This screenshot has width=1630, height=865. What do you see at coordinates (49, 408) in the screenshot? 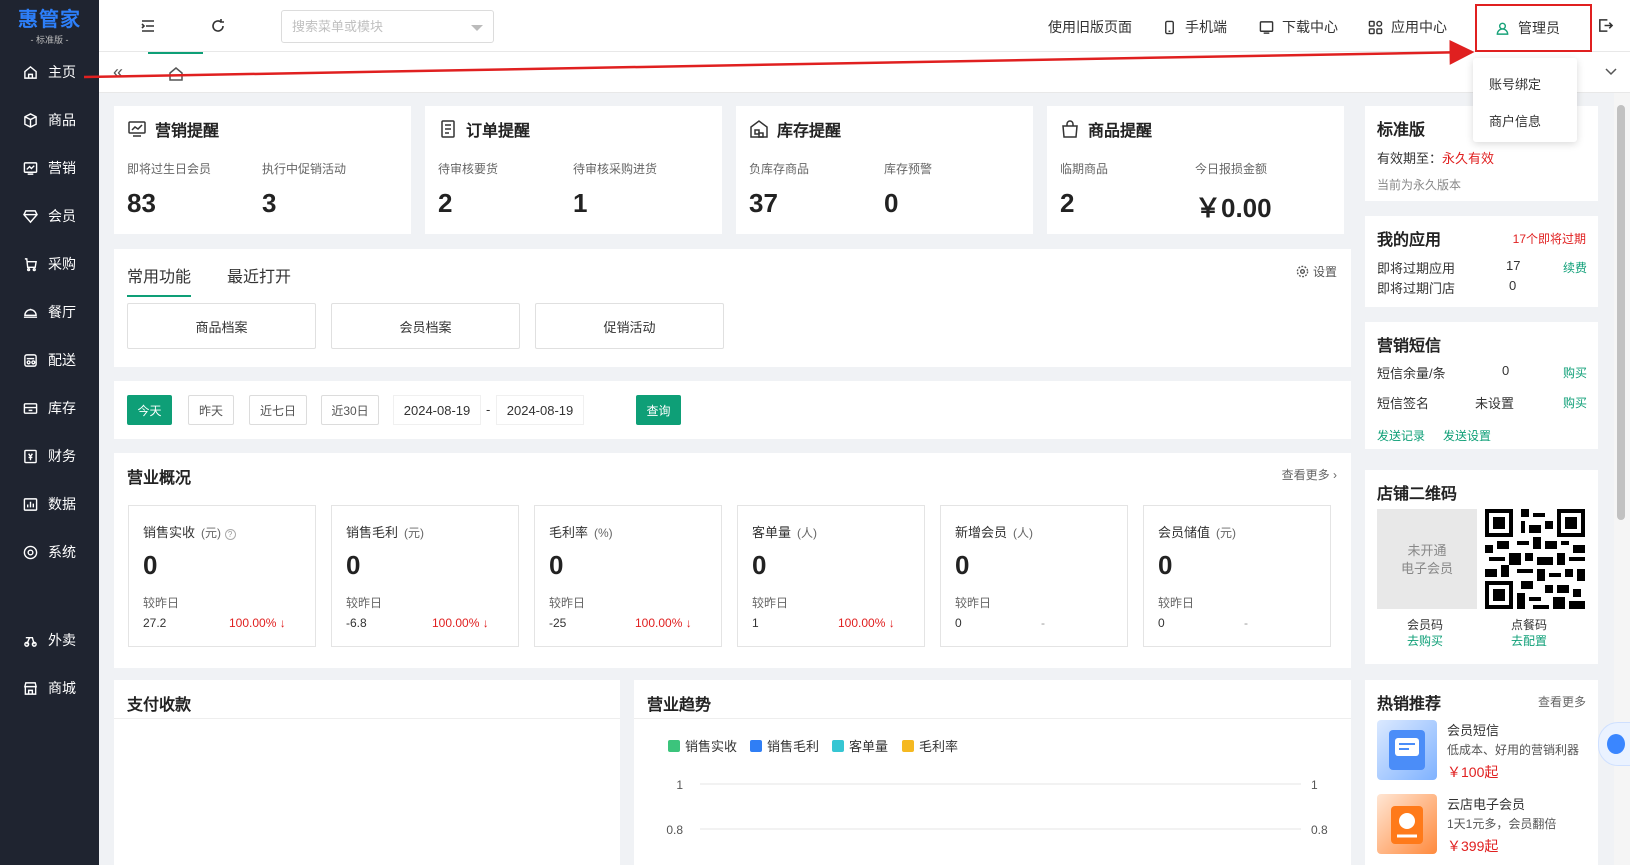
I see `sidebar-item-inventory: 库存` at bounding box center [49, 408].